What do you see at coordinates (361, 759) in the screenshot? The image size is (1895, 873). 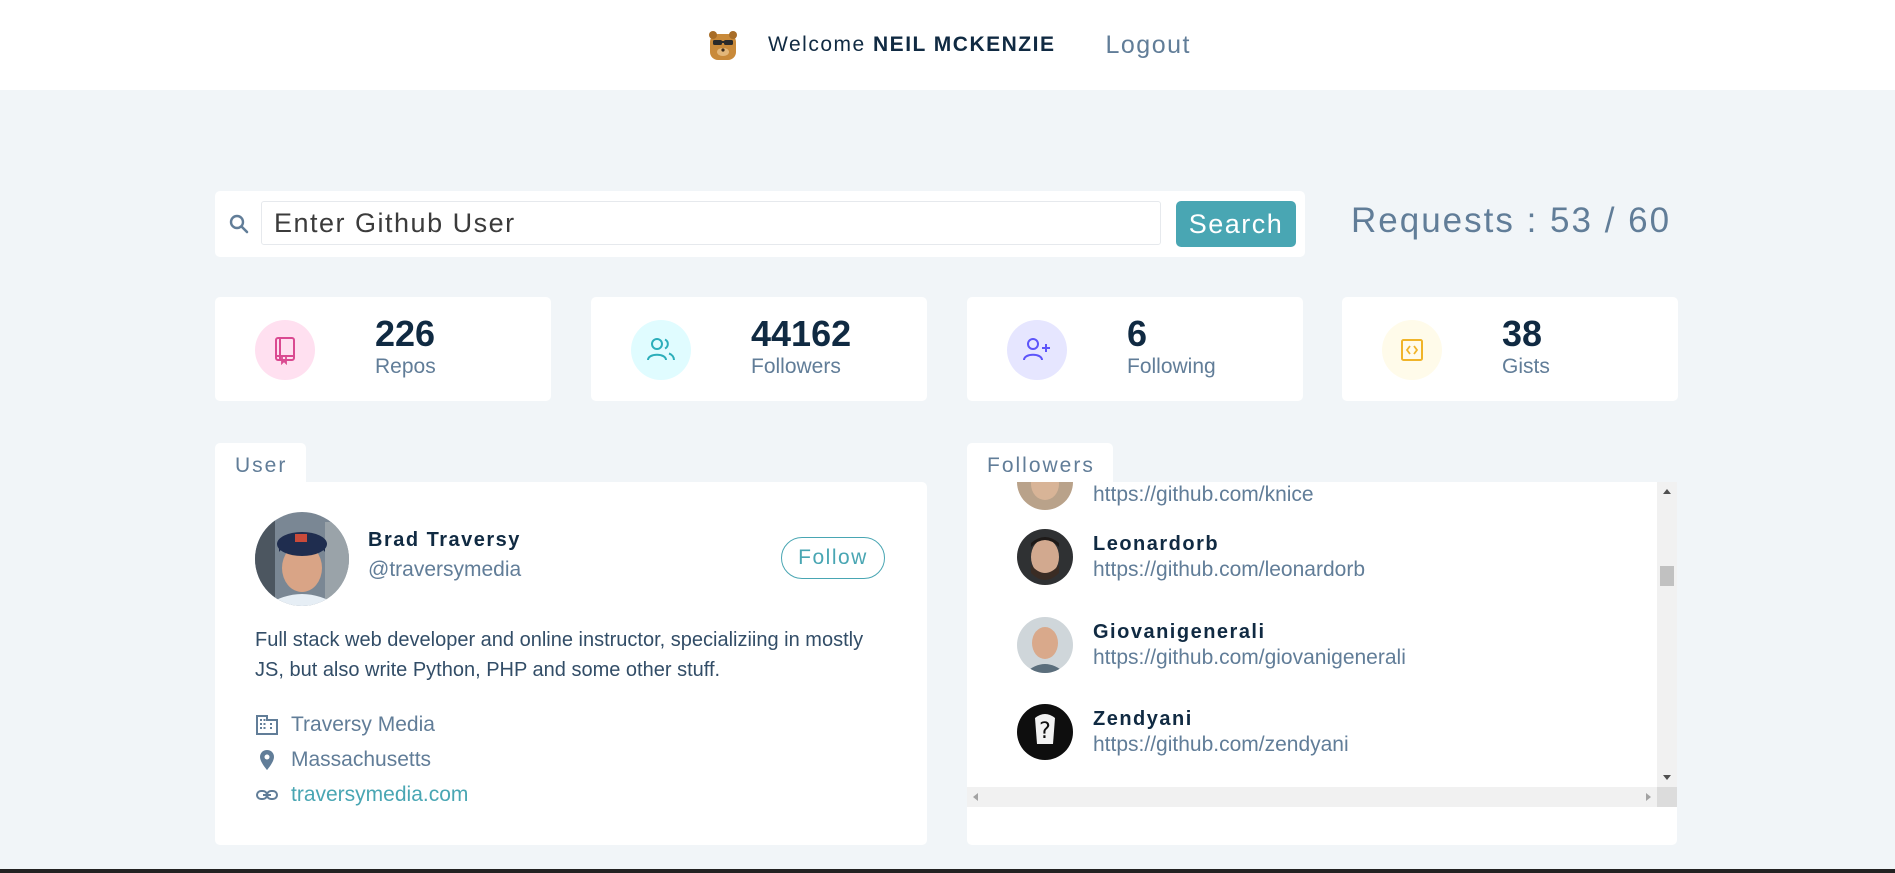 I see `location-text: Massachusetts` at bounding box center [361, 759].